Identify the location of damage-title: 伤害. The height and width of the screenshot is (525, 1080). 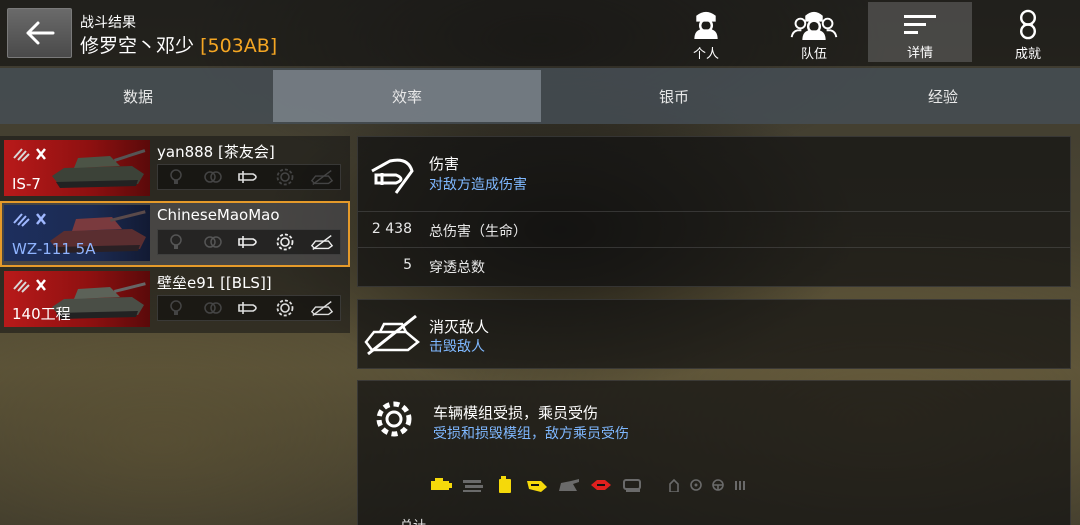
(444, 164).